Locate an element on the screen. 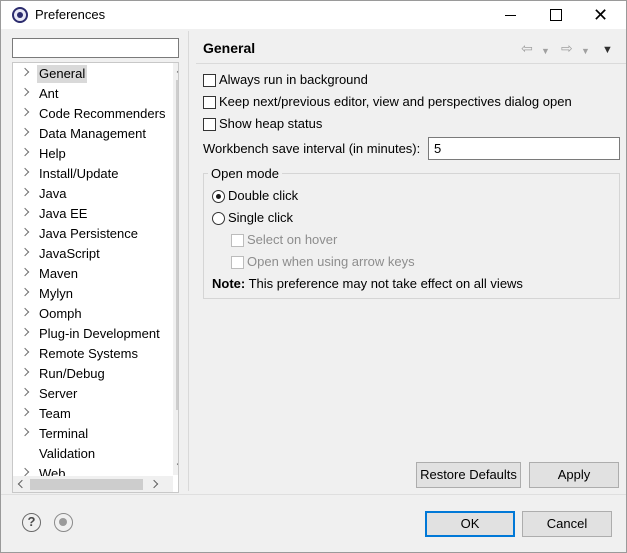 Image resolution: width=627 pixels, height=553 pixels. forward-arrow-icon: ⇨ is located at coordinates (567, 48).